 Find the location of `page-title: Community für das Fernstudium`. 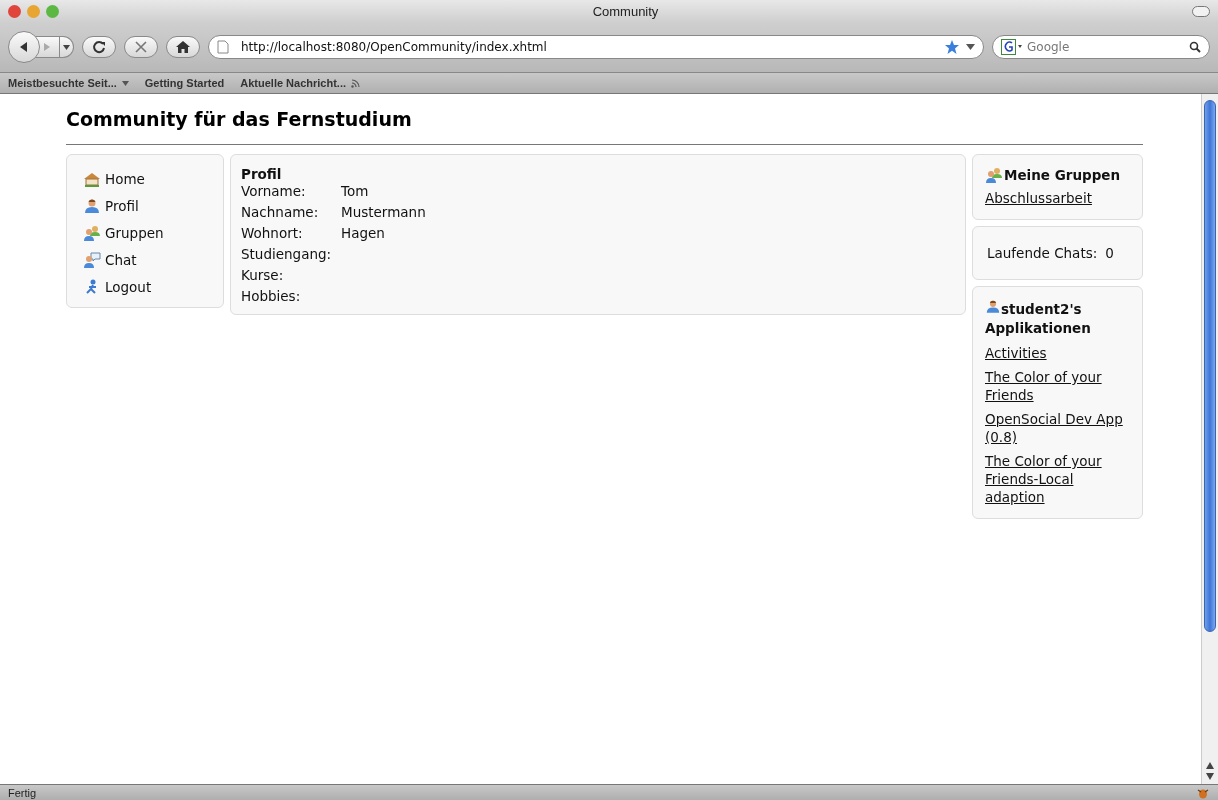

page-title: Community für das Fernstudium is located at coordinates (239, 119).